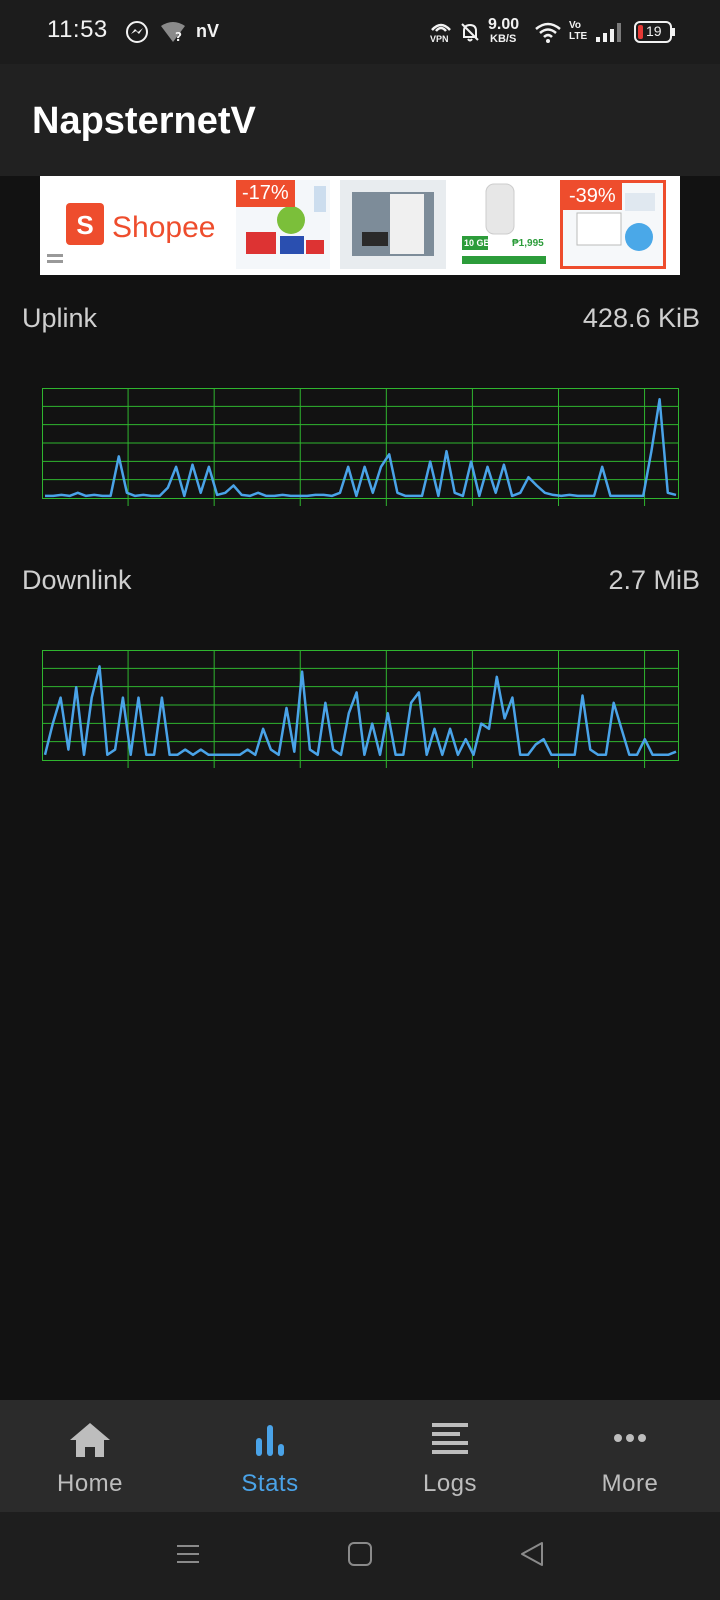  Describe the element at coordinates (77, 29) in the screenshot. I see `status-time: 11:53` at that location.